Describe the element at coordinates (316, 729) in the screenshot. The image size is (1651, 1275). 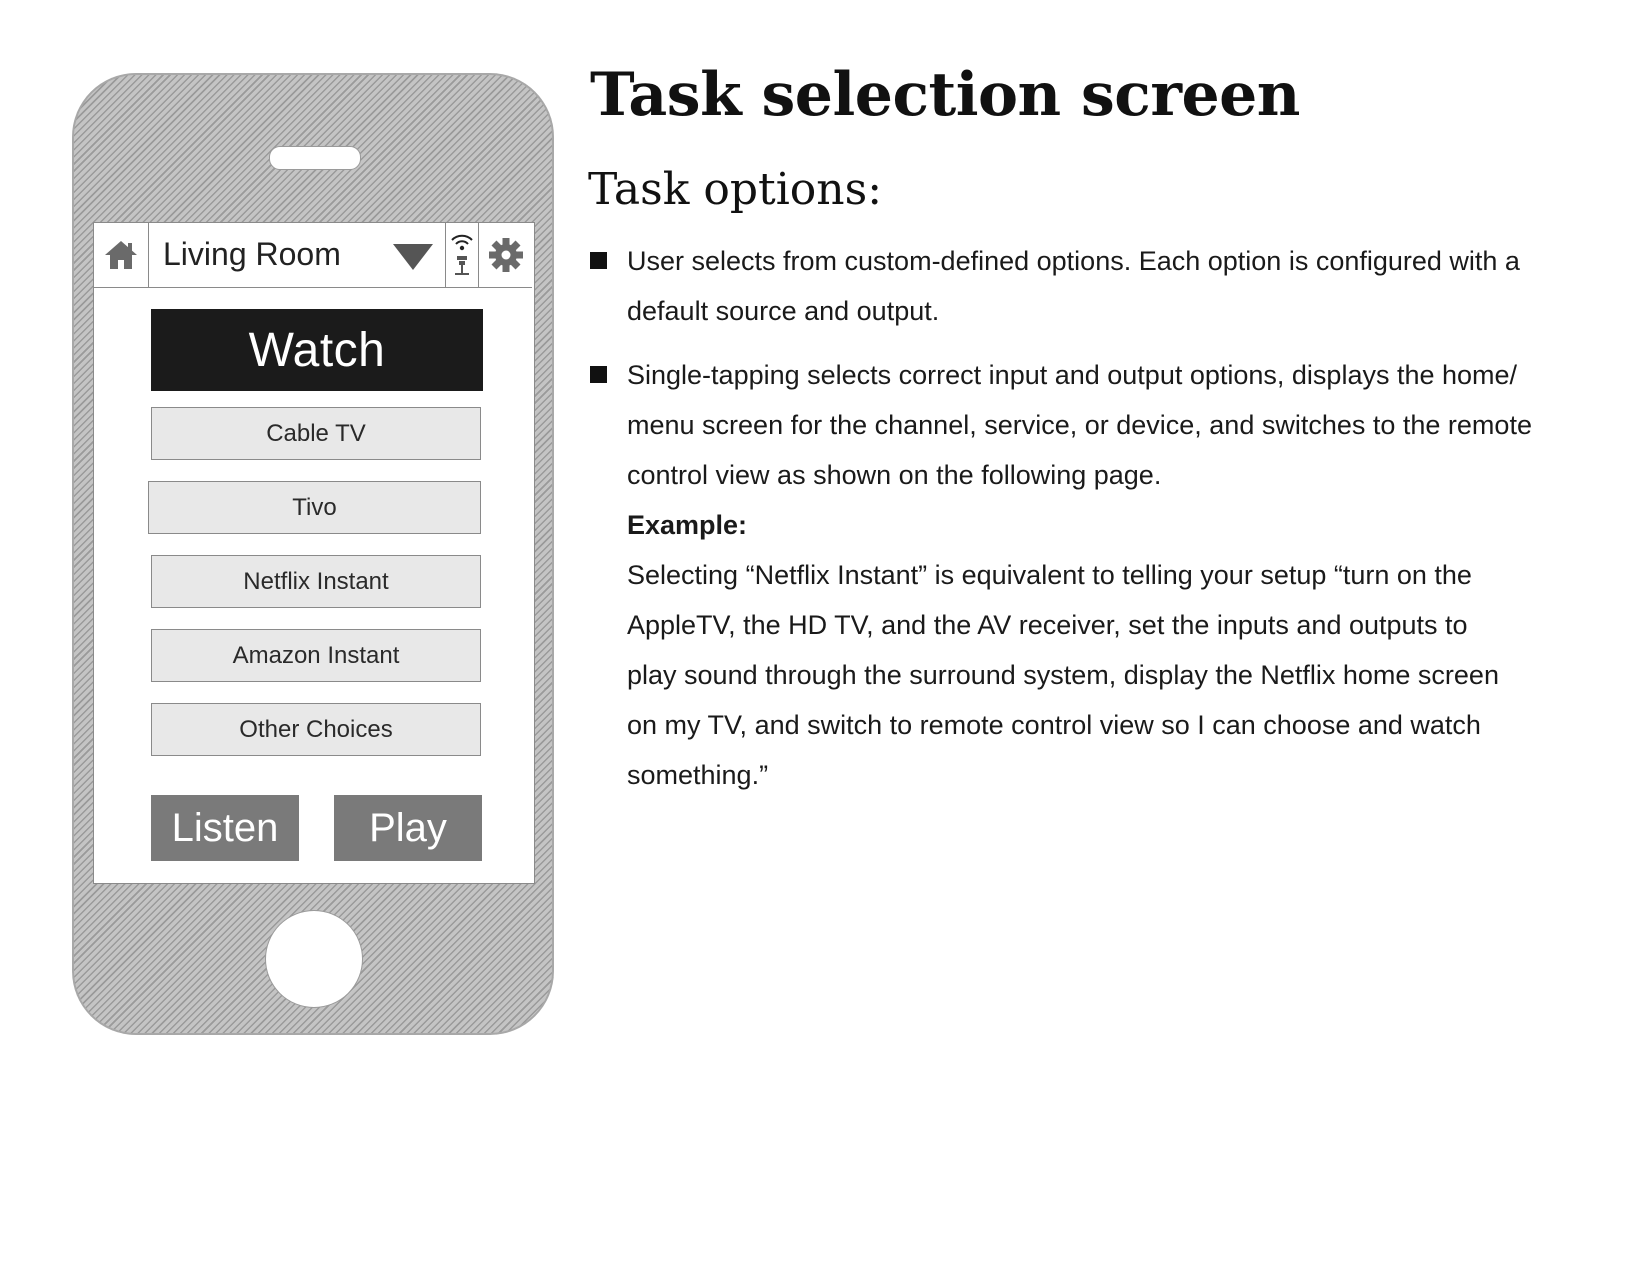
I see `option-other-choices: Other Choices` at that location.